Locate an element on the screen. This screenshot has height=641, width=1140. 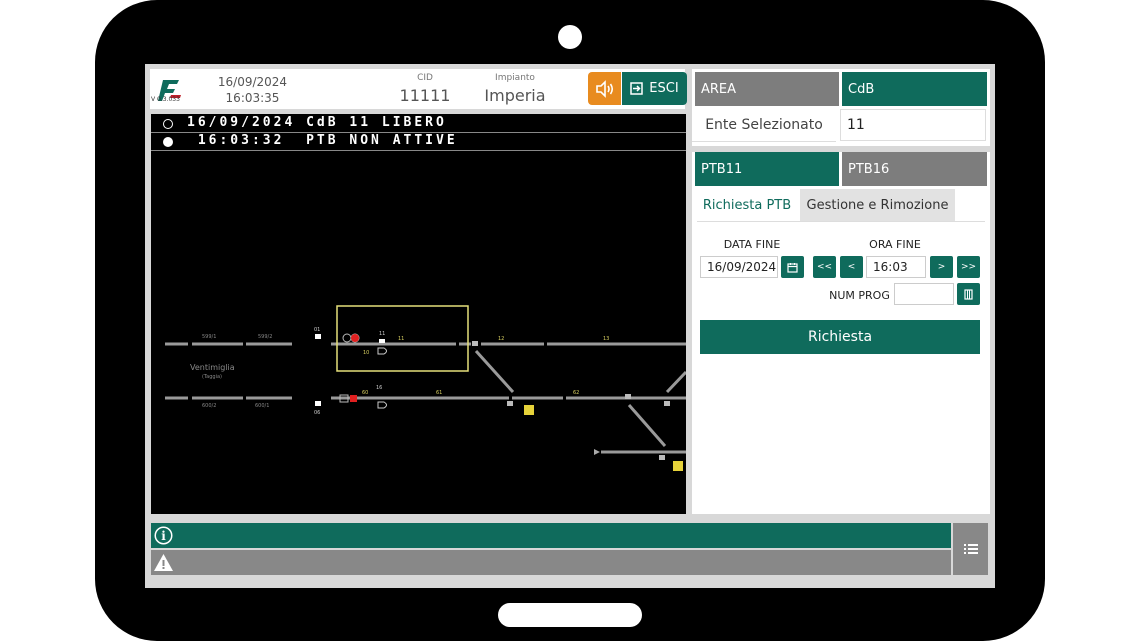
track-label: 600/1 is located at coordinates (262, 406).